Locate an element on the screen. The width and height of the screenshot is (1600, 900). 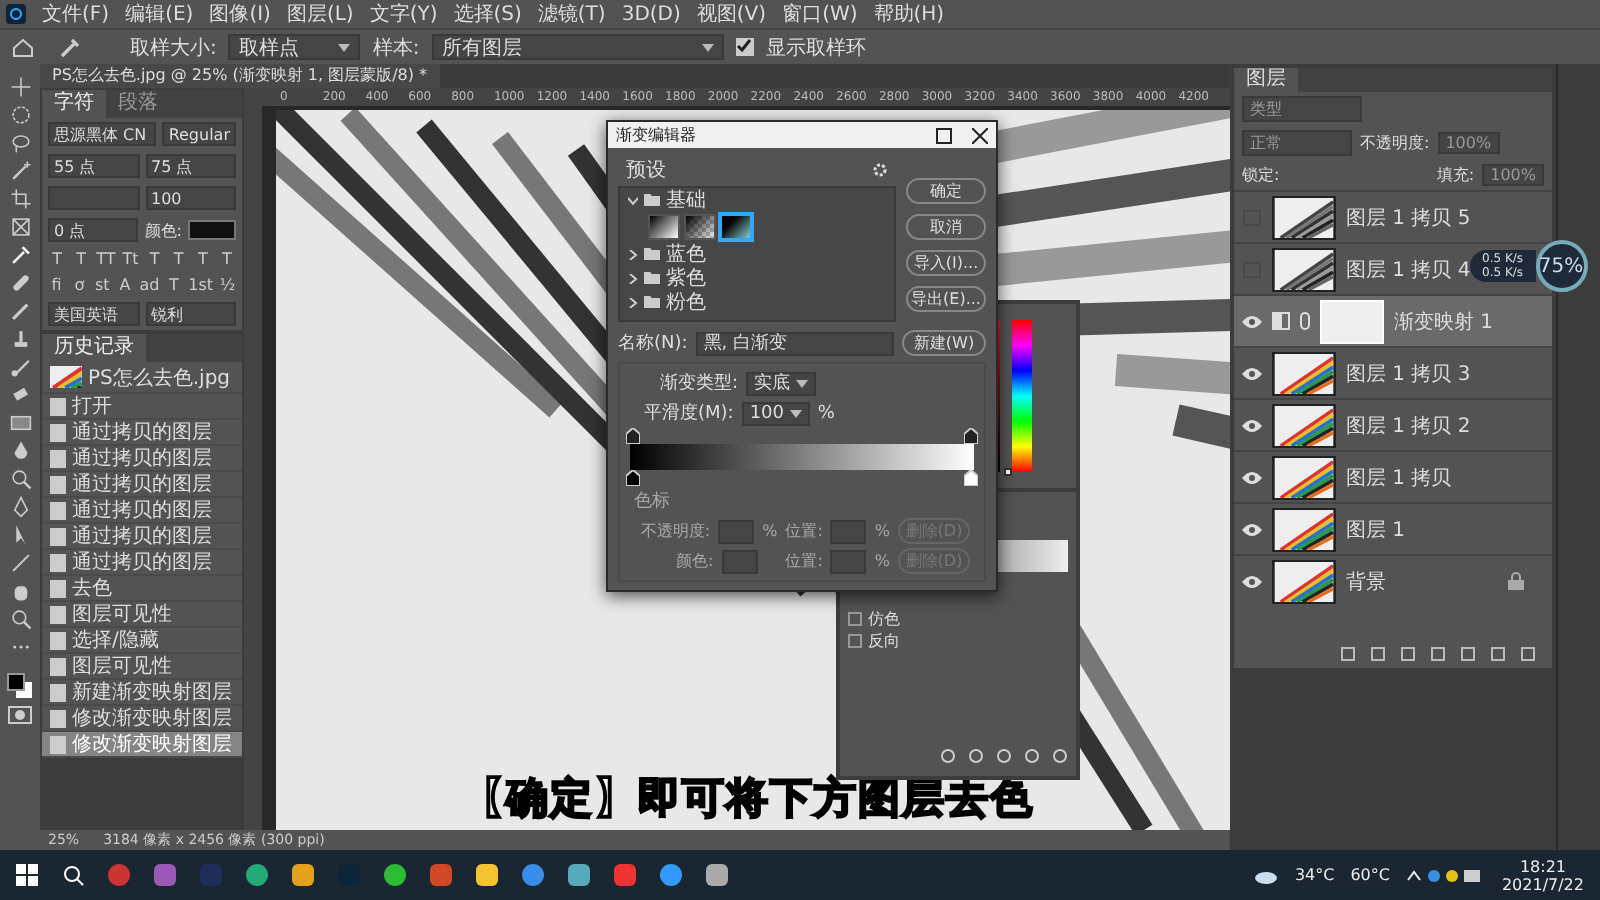
fill-field: 100% is located at coordinates (1513, 175).